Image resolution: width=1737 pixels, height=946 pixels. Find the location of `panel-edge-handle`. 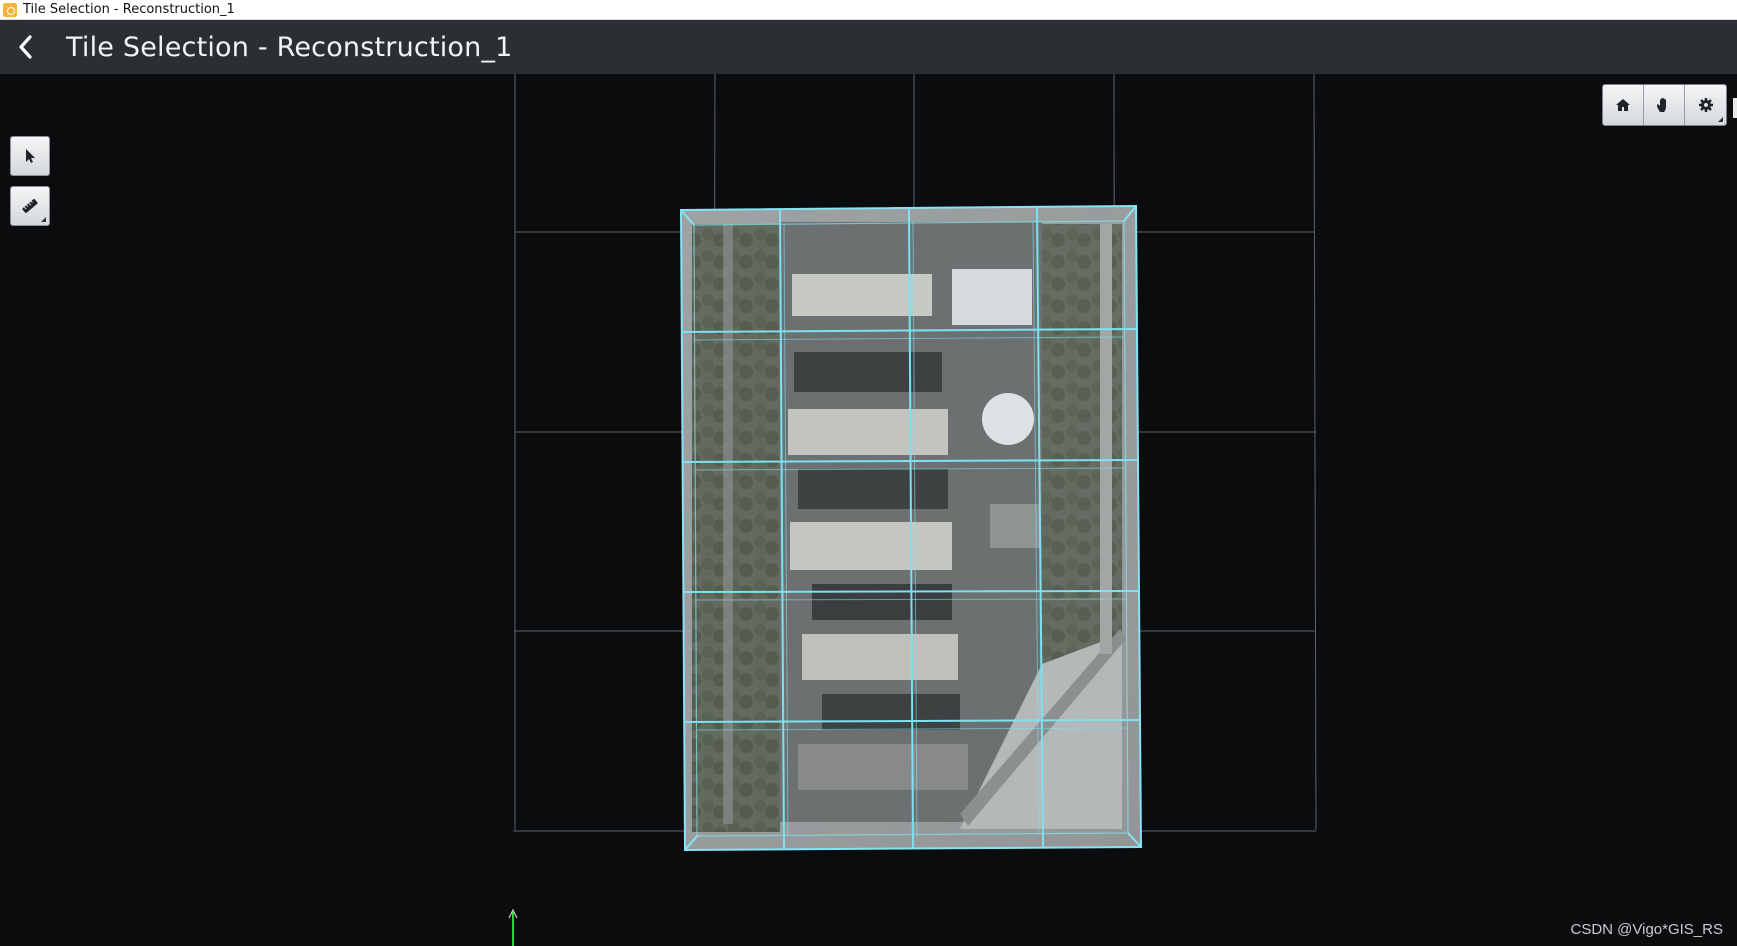

panel-edge-handle is located at coordinates (1735, 108).